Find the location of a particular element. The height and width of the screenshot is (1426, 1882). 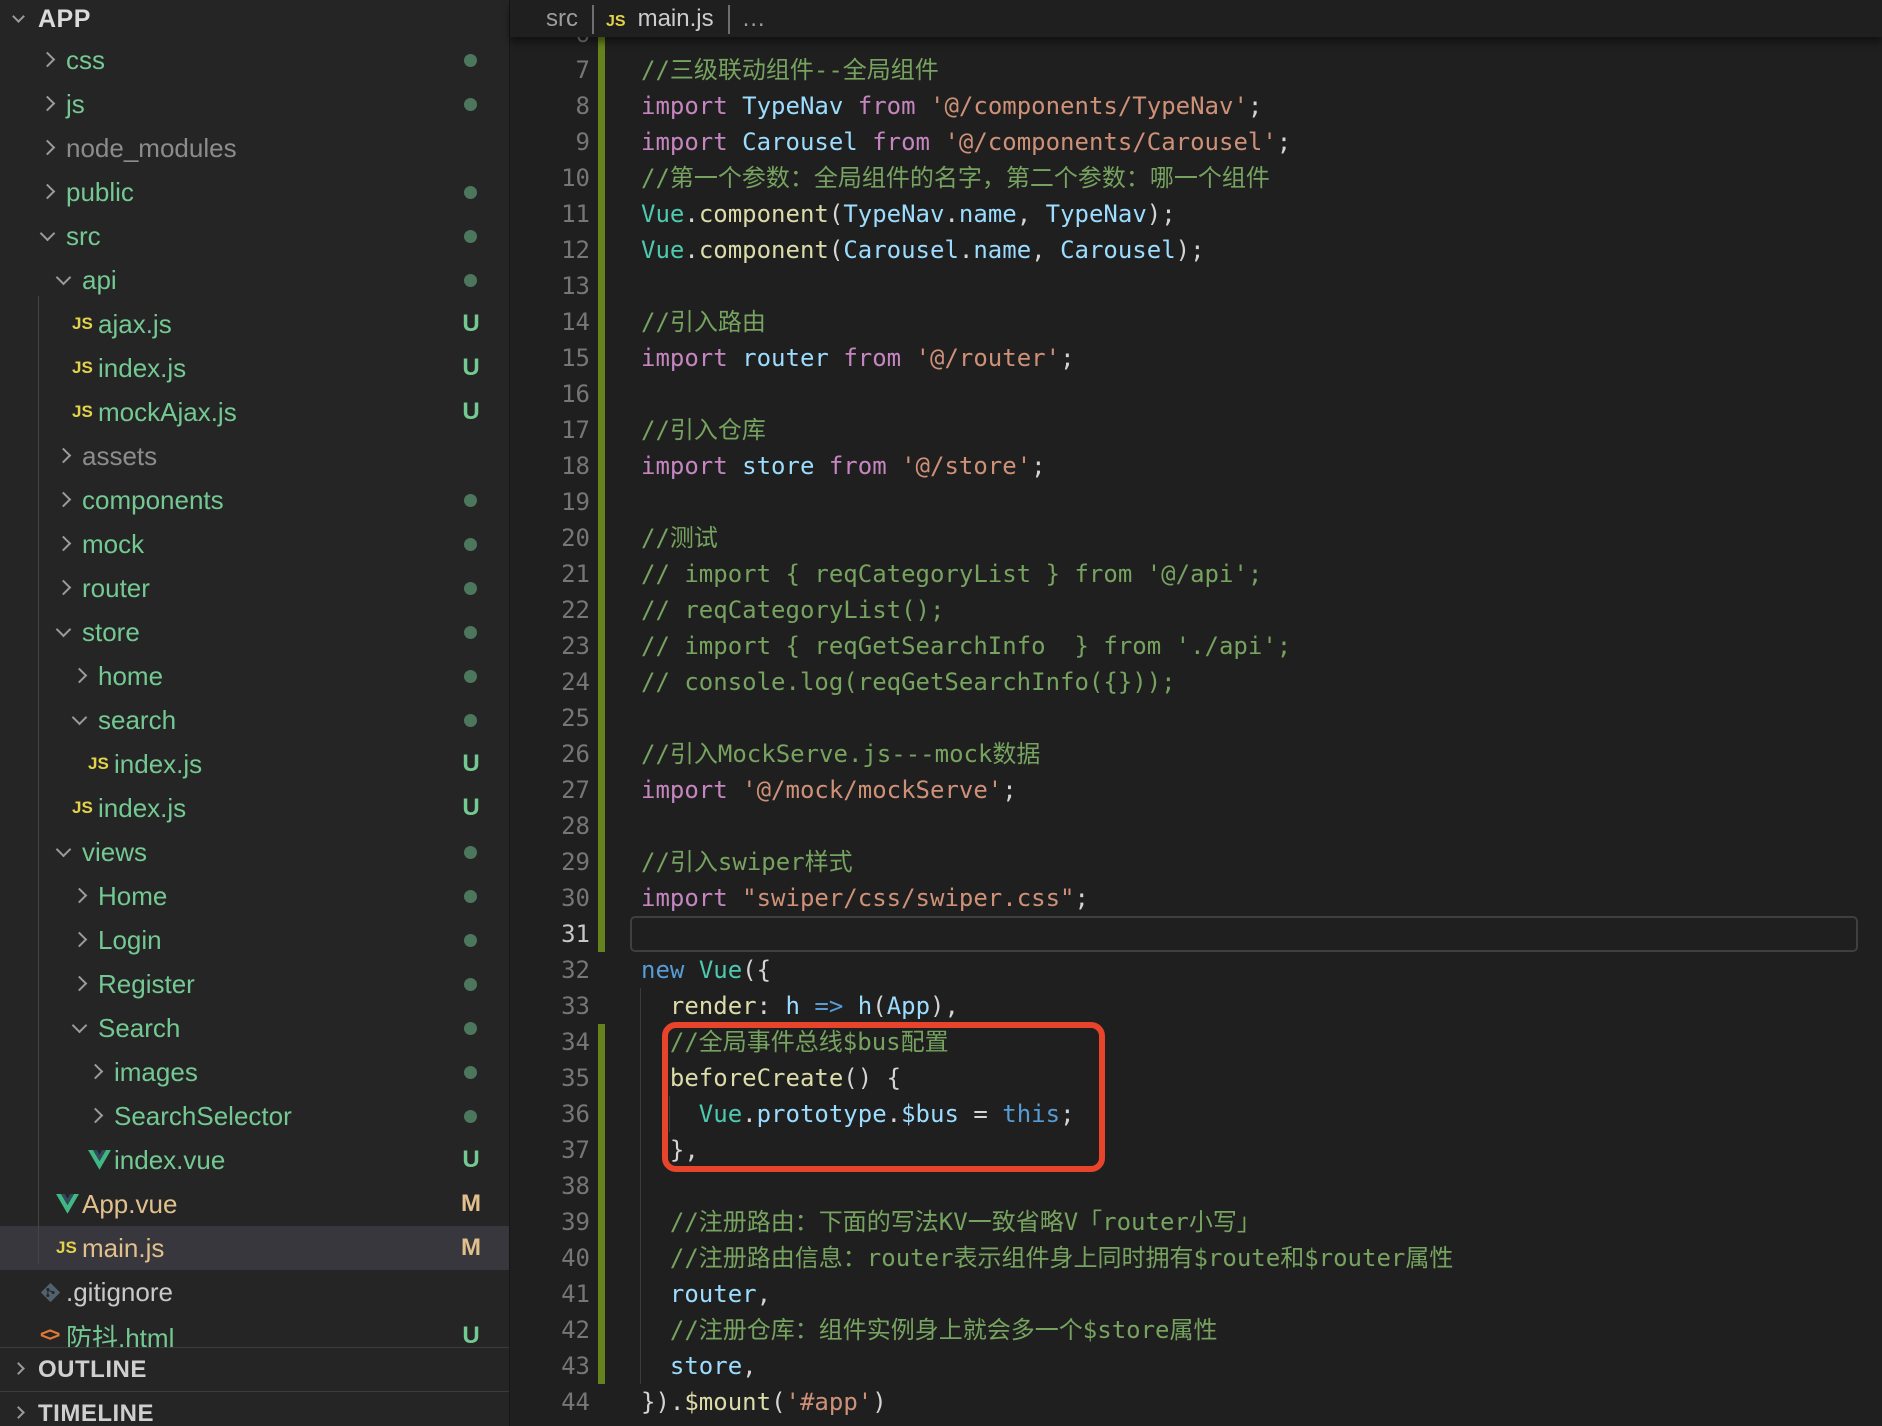

annotation-box is located at coordinates (883, 1097).